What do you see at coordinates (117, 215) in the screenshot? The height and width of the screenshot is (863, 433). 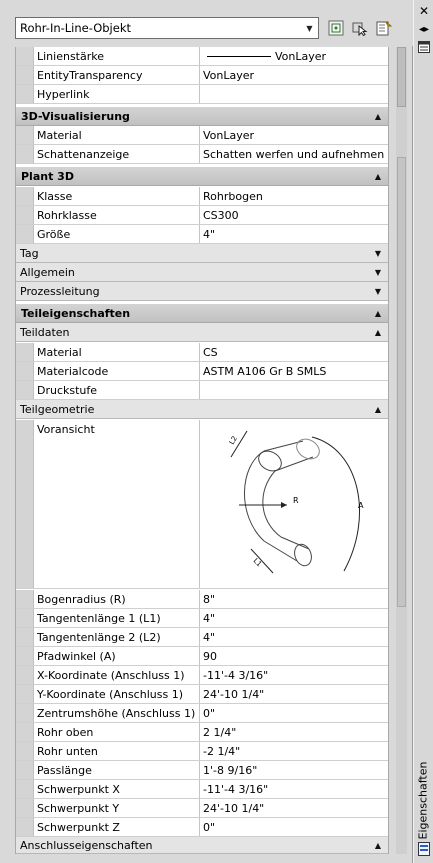 I see `property-name: Rohrklasse` at bounding box center [117, 215].